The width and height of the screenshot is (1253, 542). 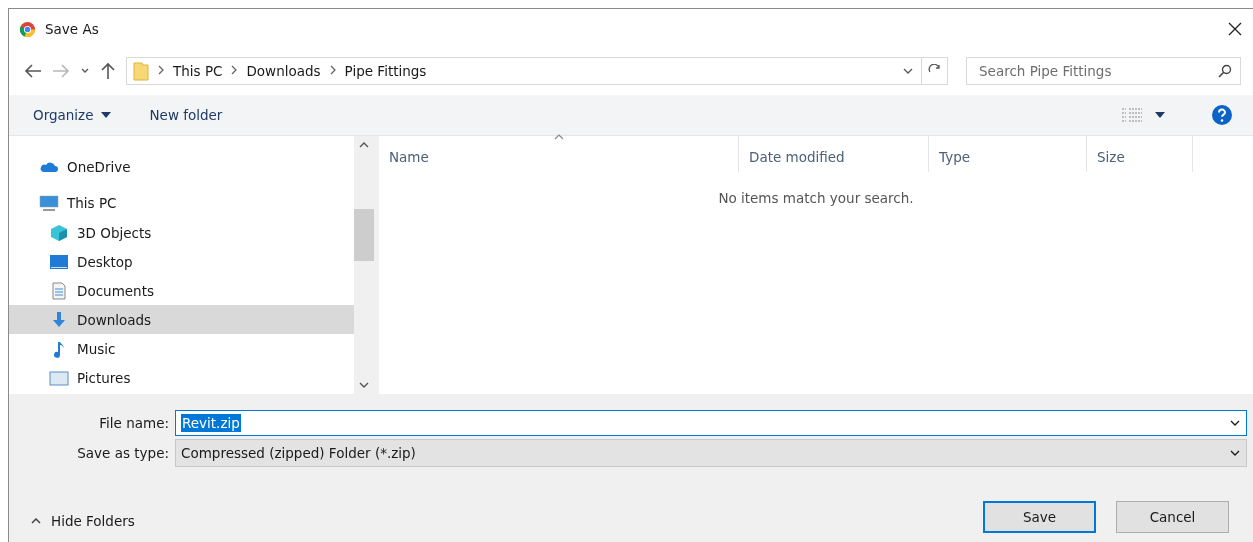 What do you see at coordinates (123, 453) in the screenshot?
I see `field-label: Save as type:` at bounding box center [123, 453].